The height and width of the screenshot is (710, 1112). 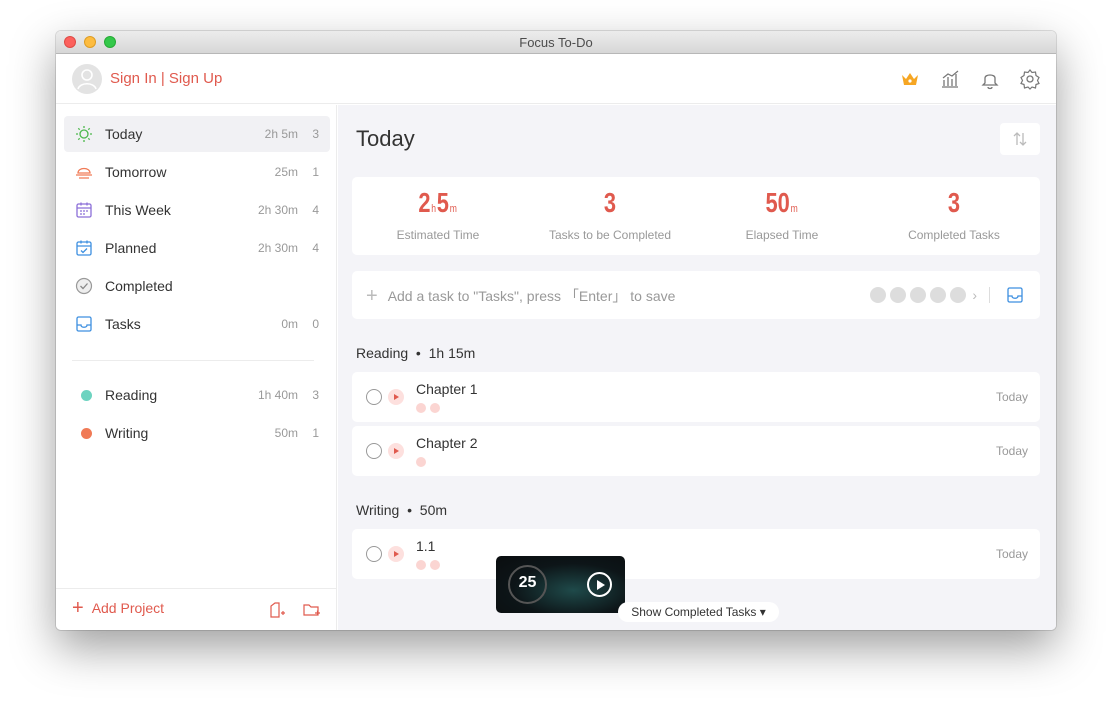 I want to click on window-controls, so click(x=90, y=42).